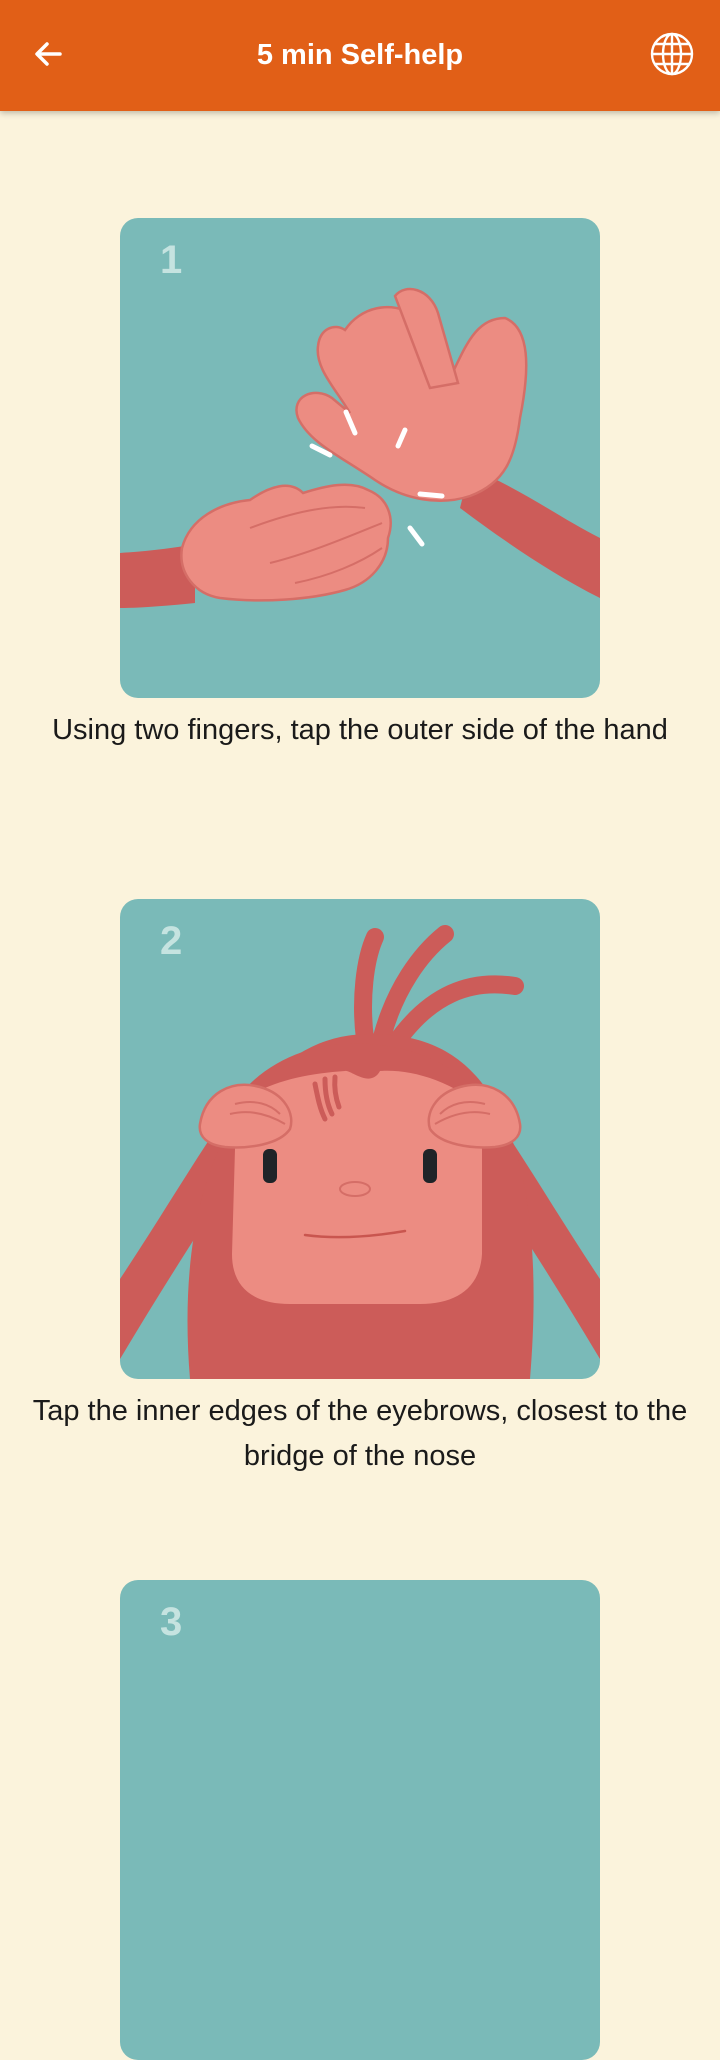 Image resolution: width=720 pixels, height=2060 pixels. I want to click on app-bar: 5 min Self-help, so click(360, 55).